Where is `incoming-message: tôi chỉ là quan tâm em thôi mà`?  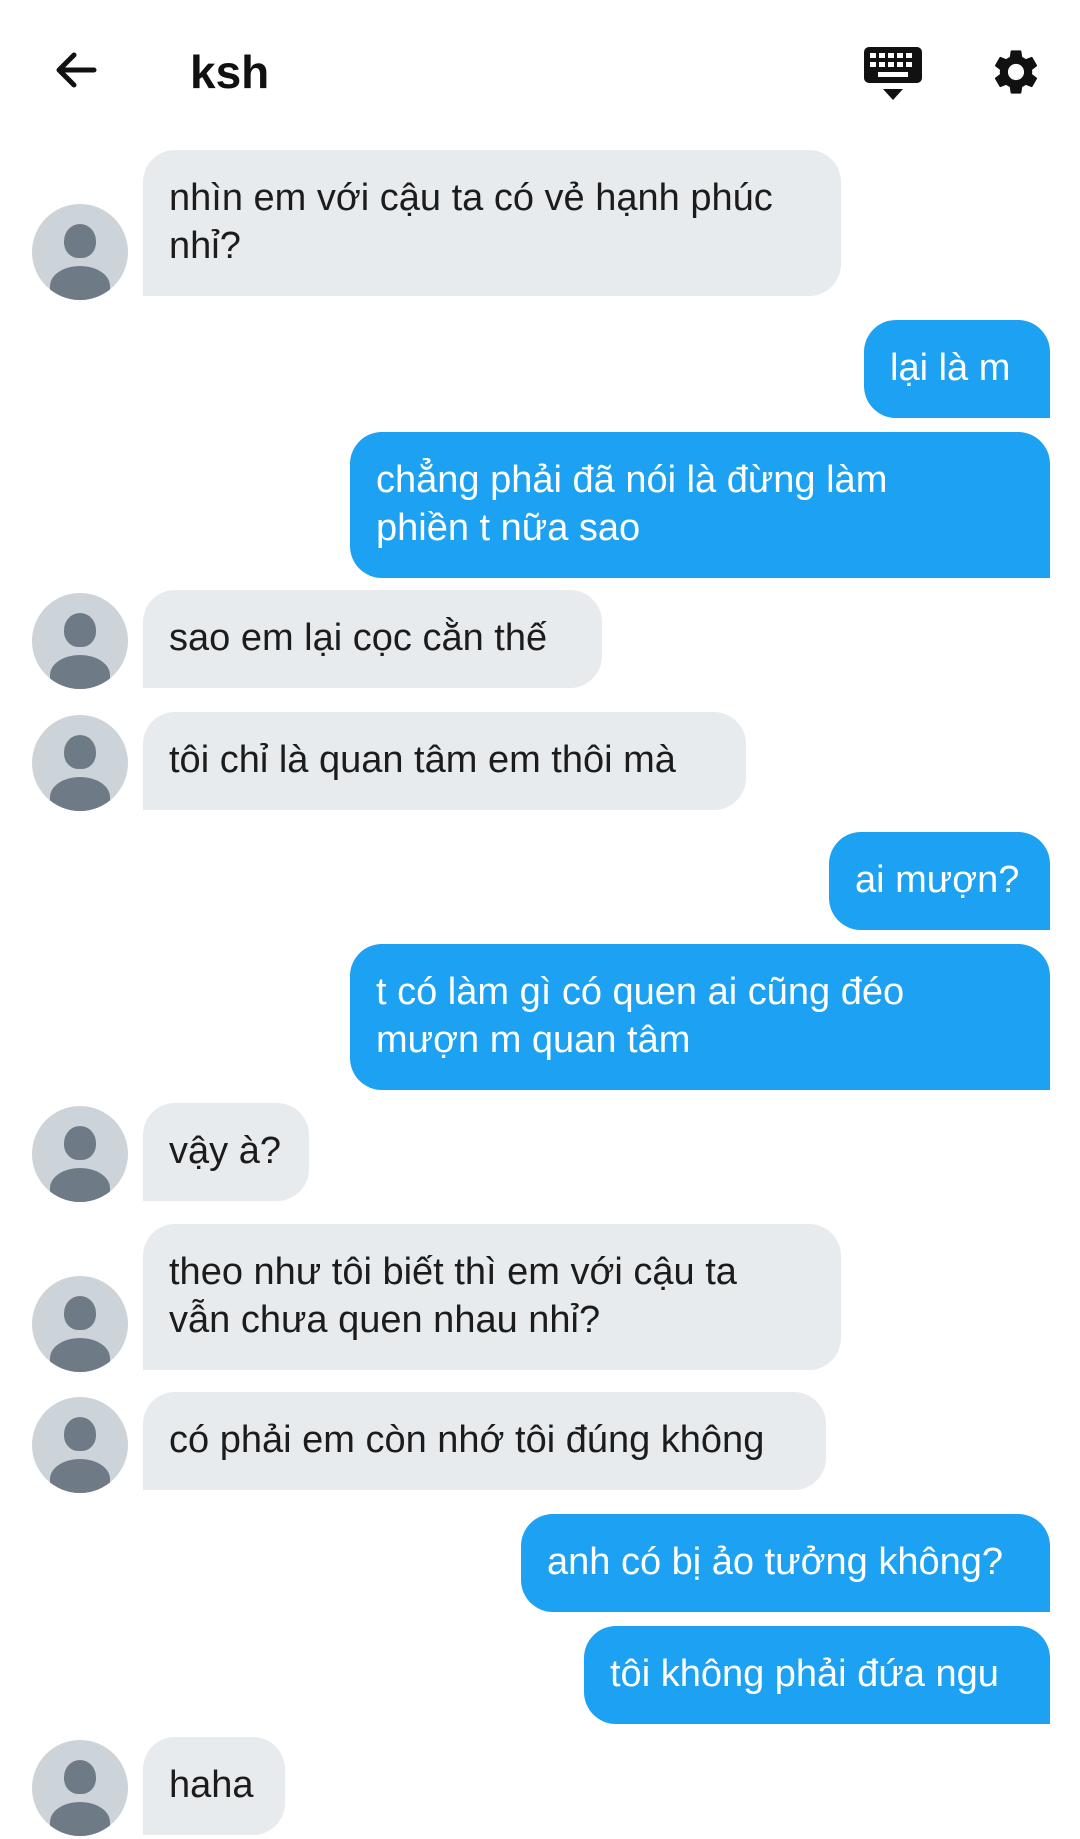 incoming-message: tôi chỉ là quan tâm em thôi mà is located at coordinates (444, 761).